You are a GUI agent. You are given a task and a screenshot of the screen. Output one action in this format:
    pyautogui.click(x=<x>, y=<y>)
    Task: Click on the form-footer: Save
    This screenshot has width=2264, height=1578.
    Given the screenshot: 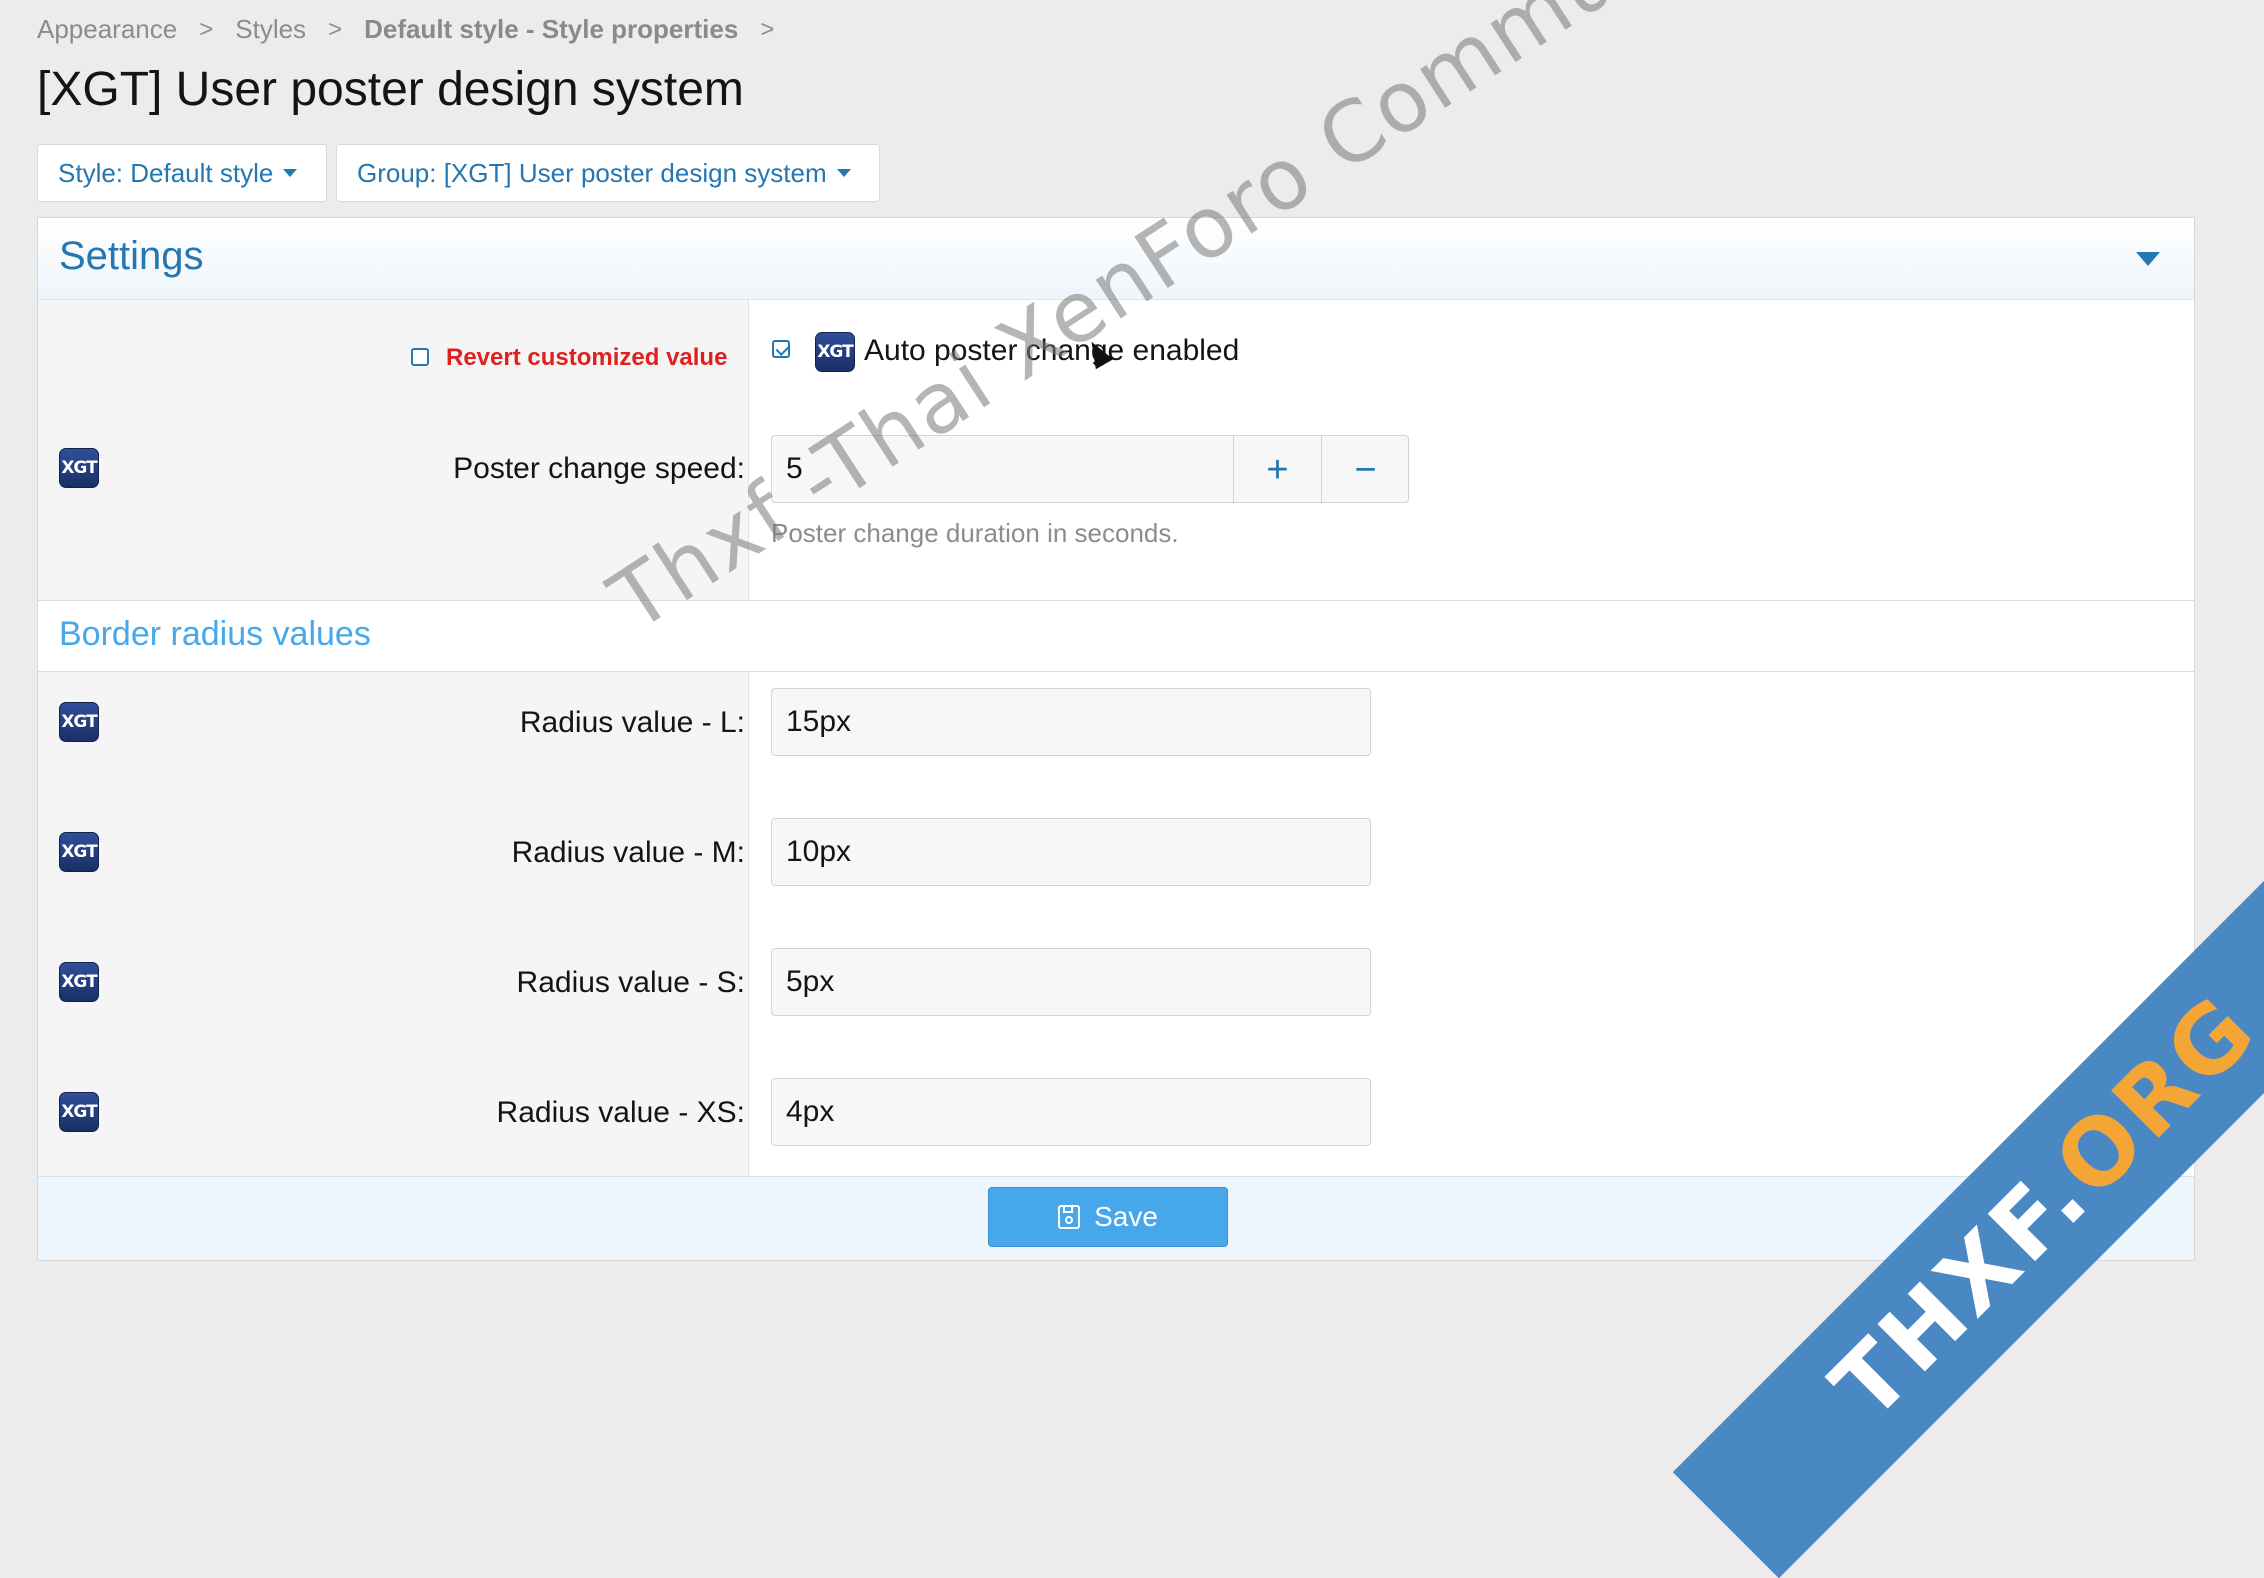 What is the action you would take?
    pyautogui.click(x=1116, y=1218)
    